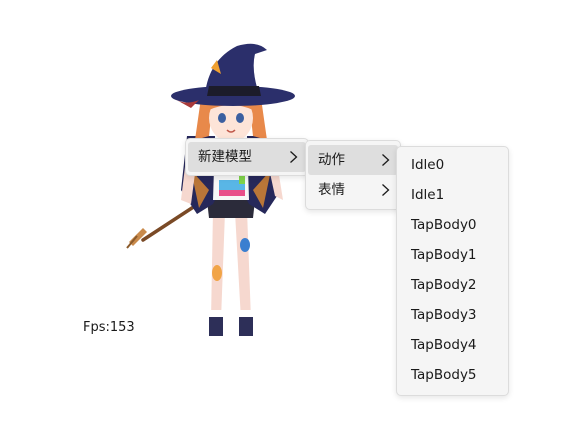 The image size is (567, 422). I want to click on menu-item-idle0: Idle0, so click(452, 165).